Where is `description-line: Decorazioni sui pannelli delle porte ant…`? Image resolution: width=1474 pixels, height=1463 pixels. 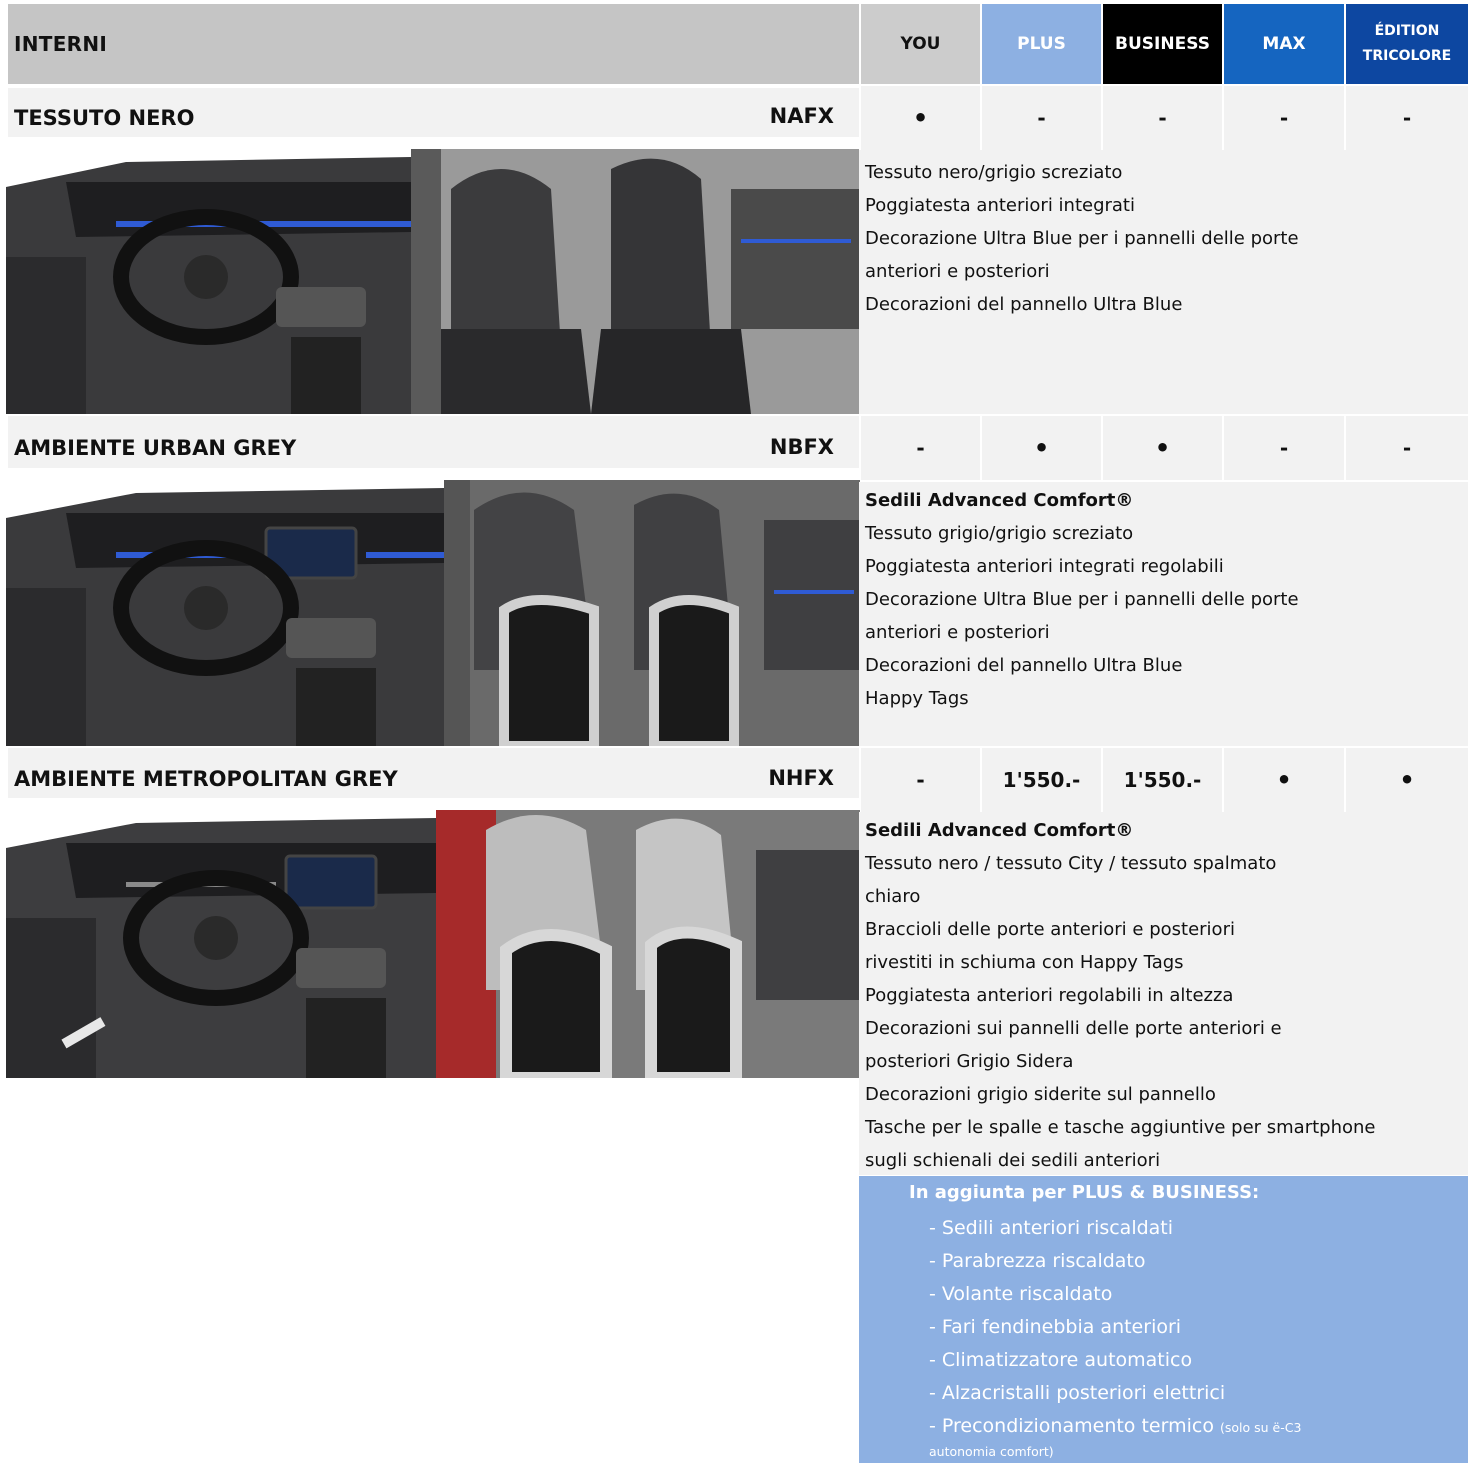
description-line: Decorazioni sui pannelli delle porte ant… is located at coordinates (1073, 1028).